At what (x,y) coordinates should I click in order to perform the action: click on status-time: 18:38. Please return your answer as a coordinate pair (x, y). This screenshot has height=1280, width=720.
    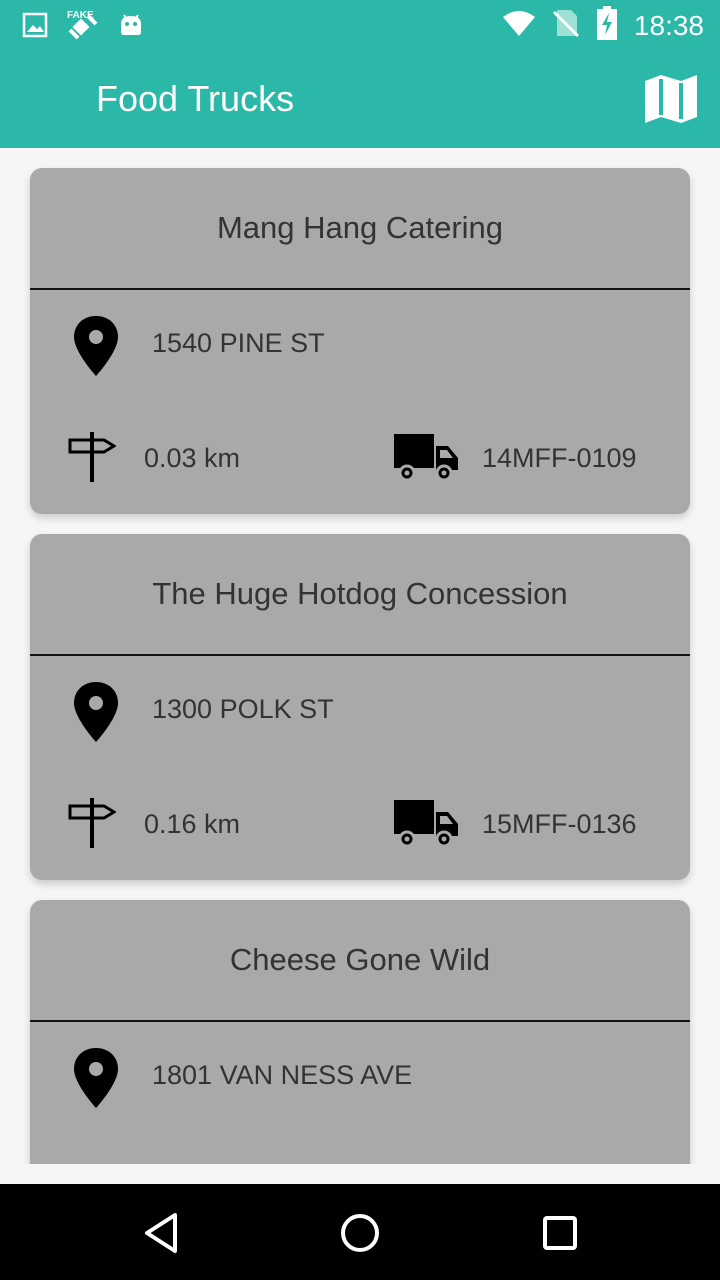
    Looking at the image, I should click on (668, 25).